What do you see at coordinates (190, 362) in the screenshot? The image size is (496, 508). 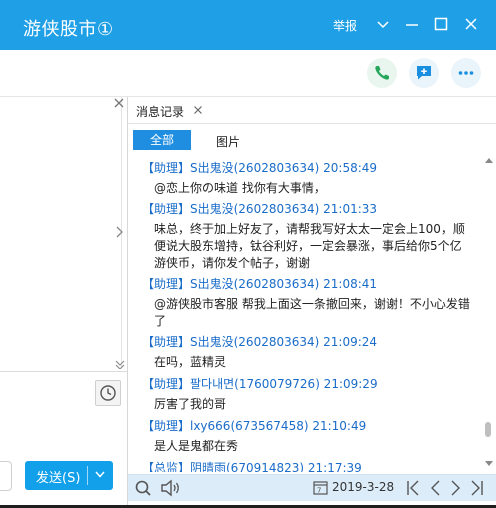 I see `message-body: 在吗，蓝精灵` at bounding box center [190, 362].